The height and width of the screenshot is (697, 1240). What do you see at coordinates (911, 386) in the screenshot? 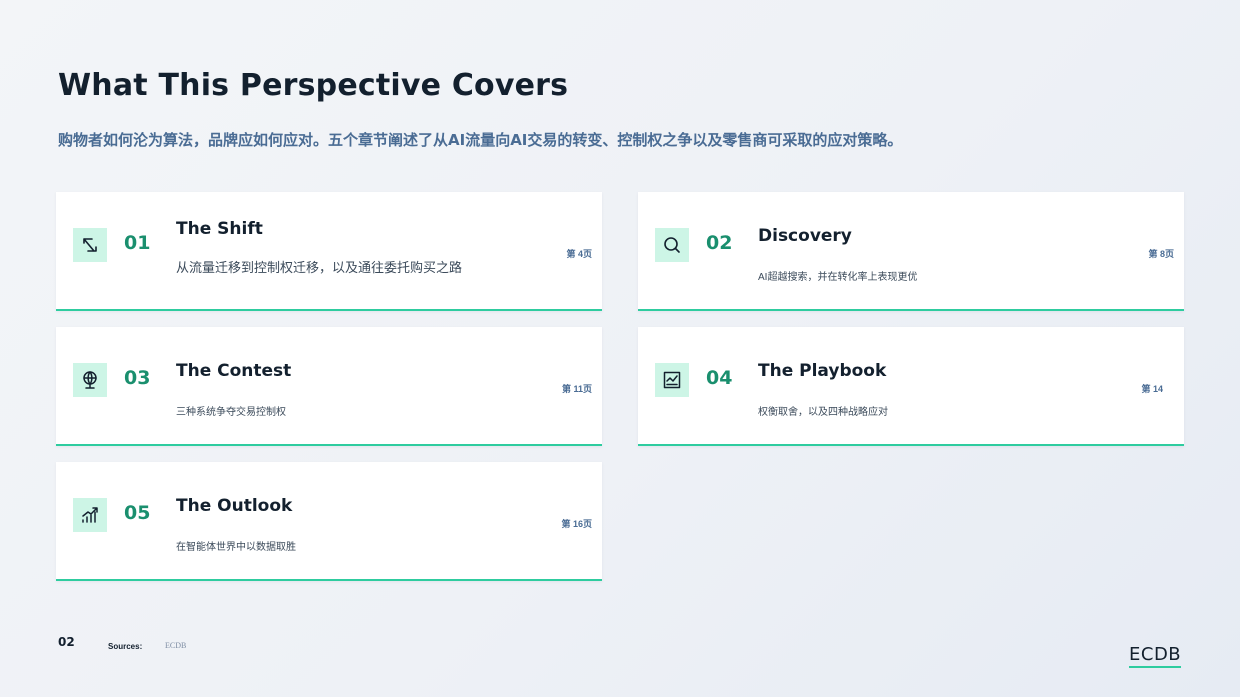
I see `section-card-04: 04 The Playbook 权衡取舍，以及四种战略应对 第 14` at bounding box center [911, 386].